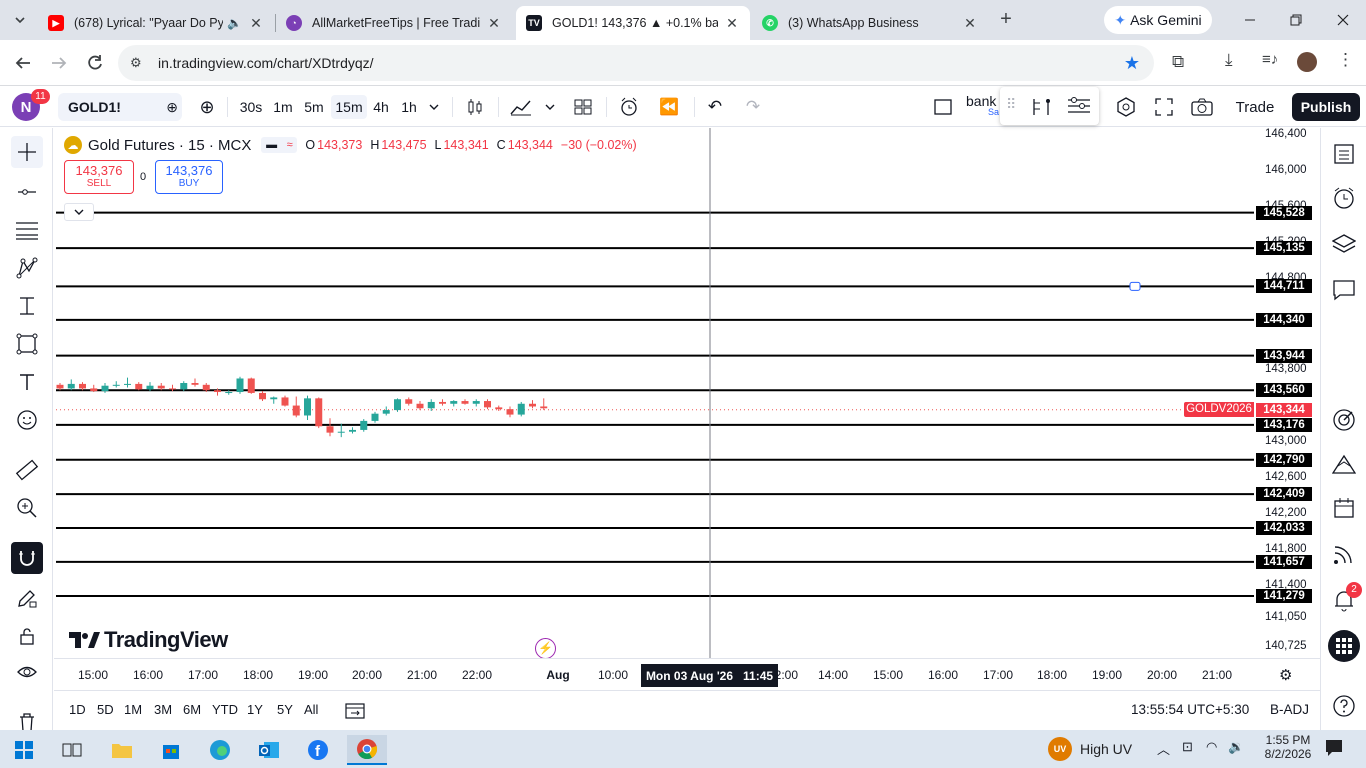 This screenshot has height=768, width=1366. I want to click on minimize-button, so click(1250, 20).